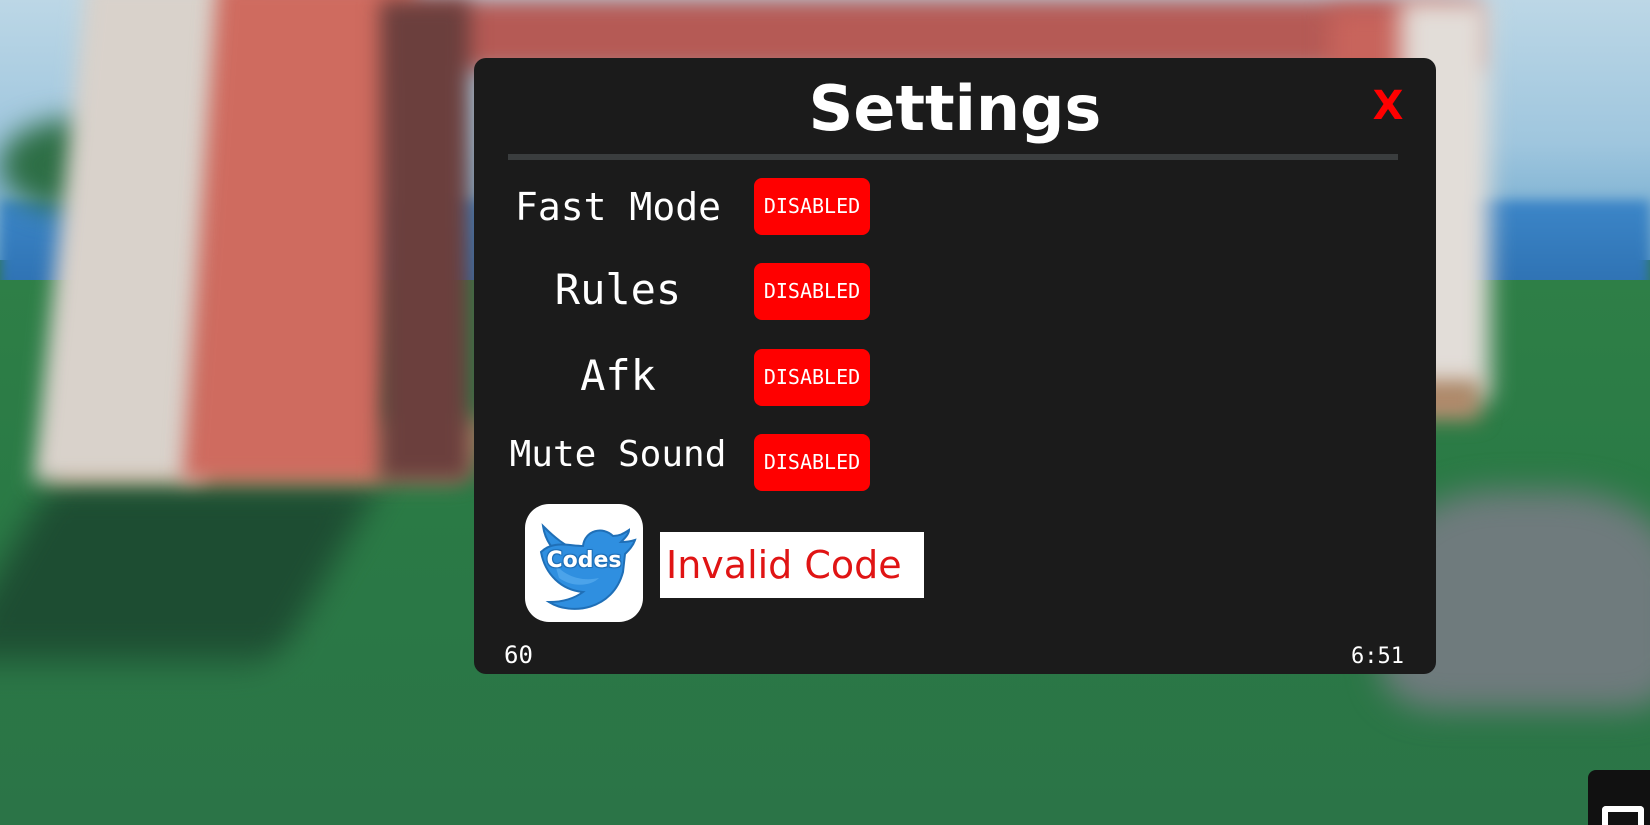  Describe the element at coordinates (1623, 815) in the screenshot. I see `chat-icon` at that location.